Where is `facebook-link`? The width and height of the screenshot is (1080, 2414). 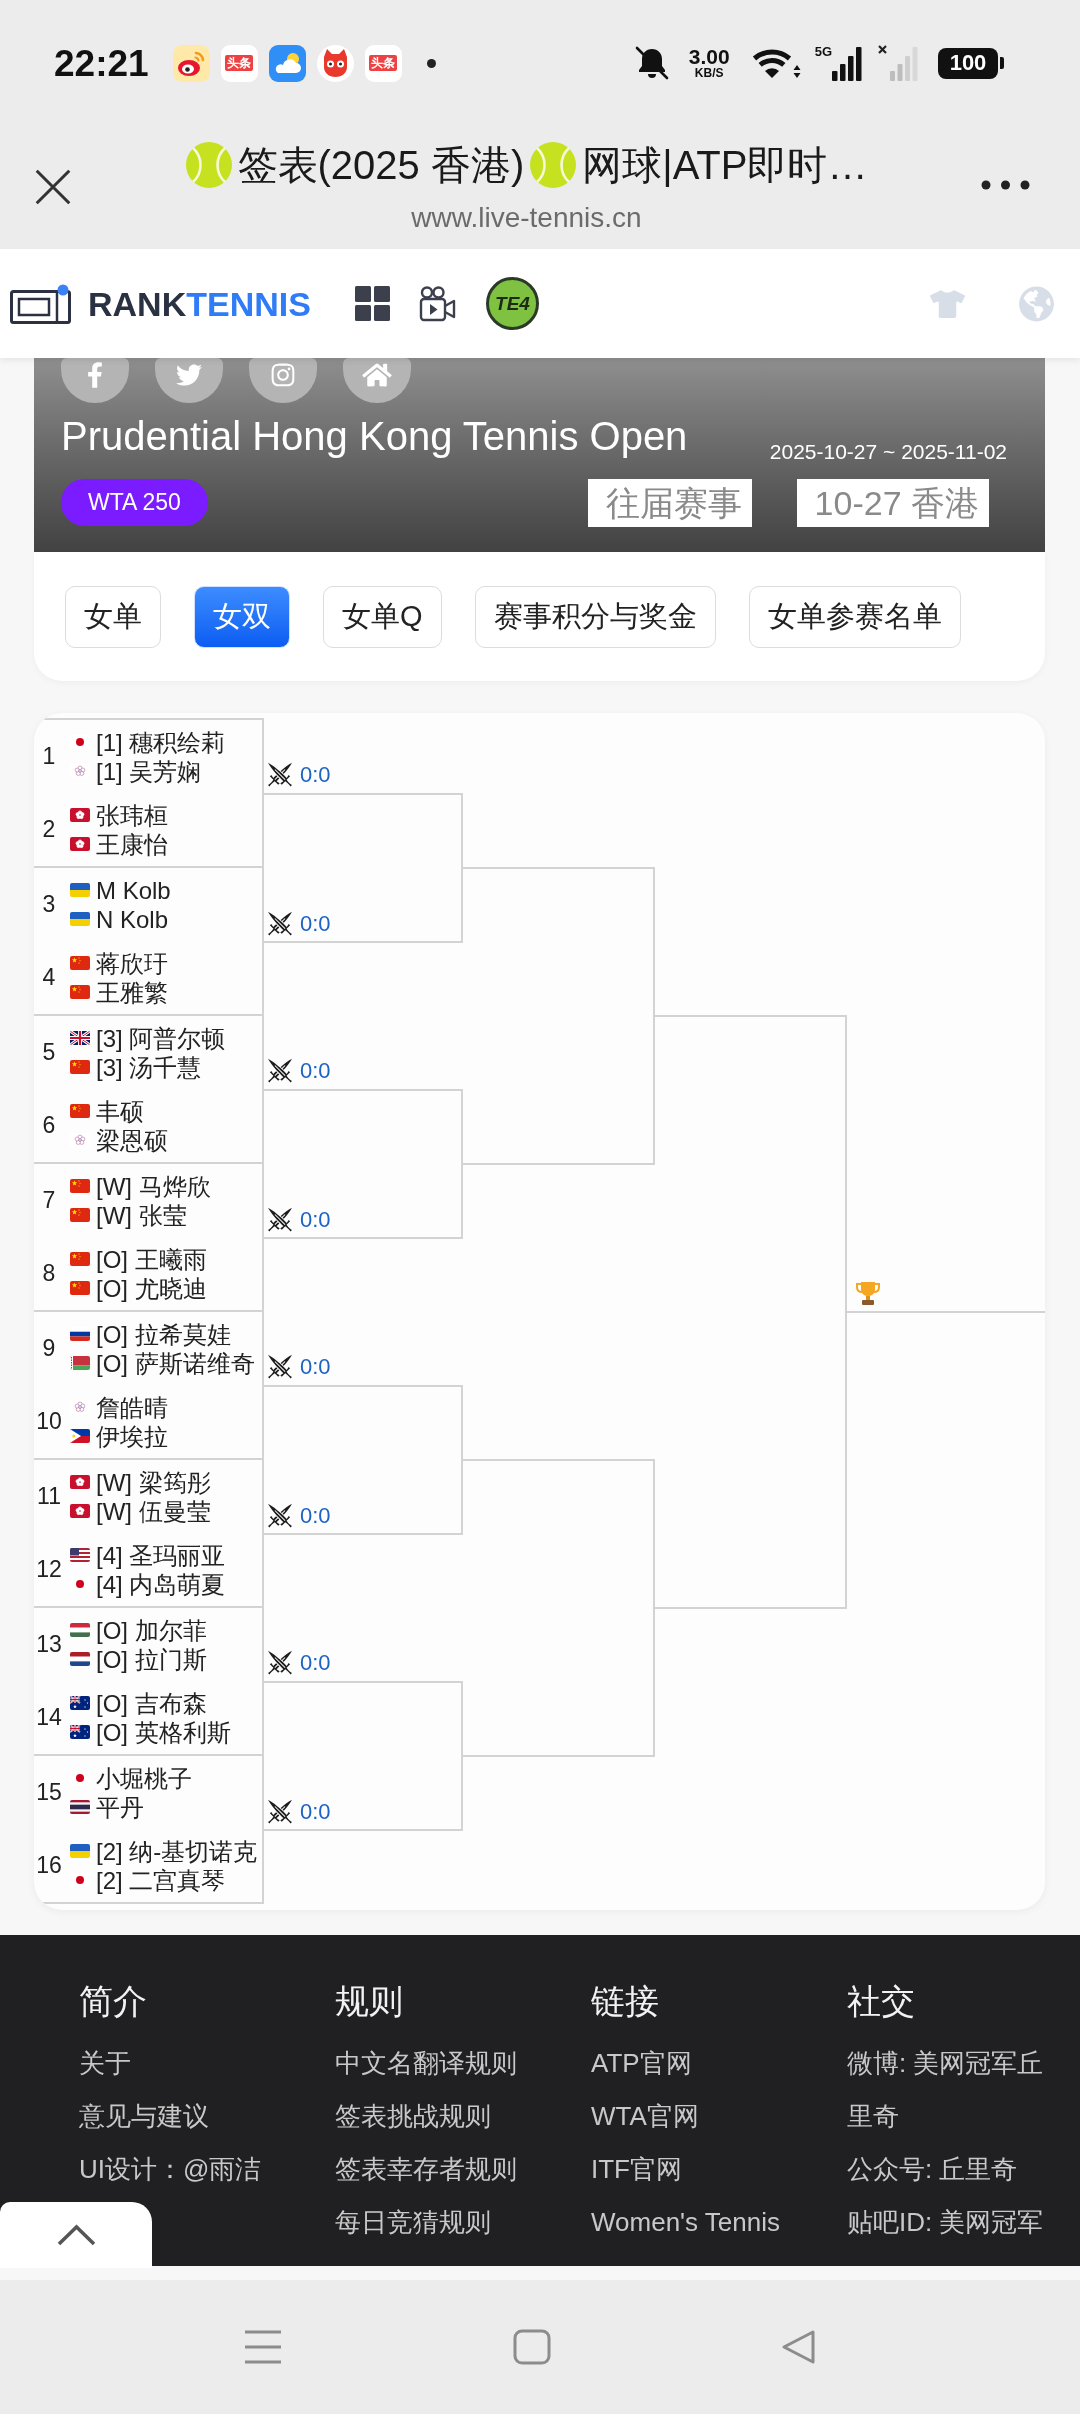 facebook-link is located at coordinates (95, 380).